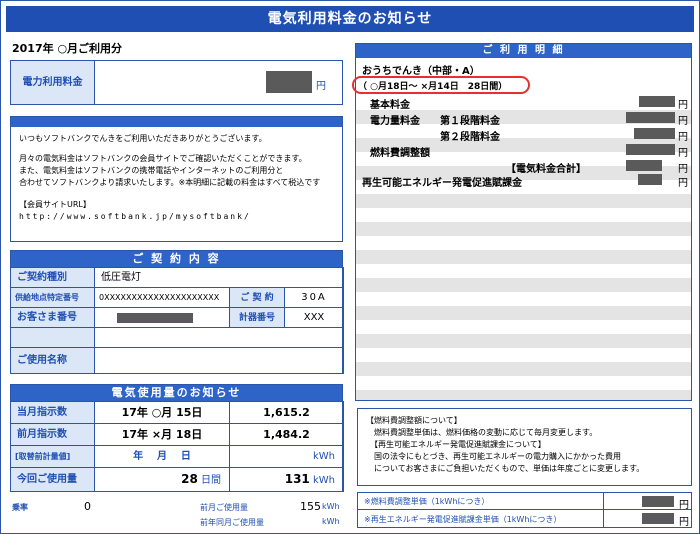 The width and height of the screenshot is (700, 534). What do you see at coordinates (47, 297) in the screenshot?
I see `supply-point-label: 供給地点特定番号` at bounding box center [47, 297].